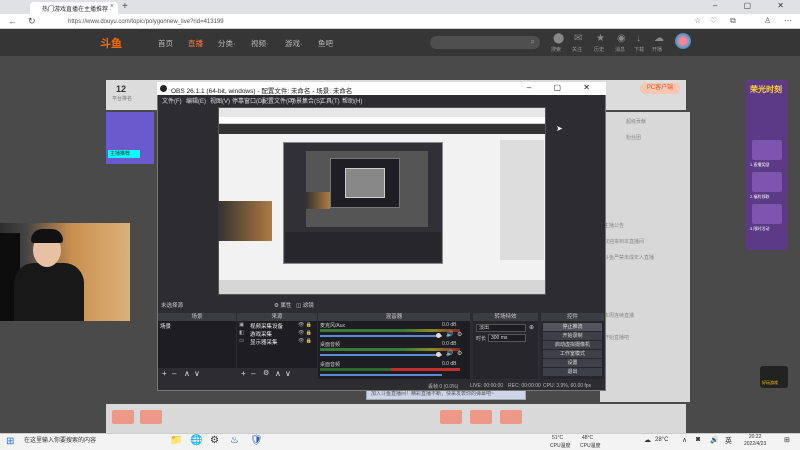  I want to click on new-tab-button: +, so click(125, 6).